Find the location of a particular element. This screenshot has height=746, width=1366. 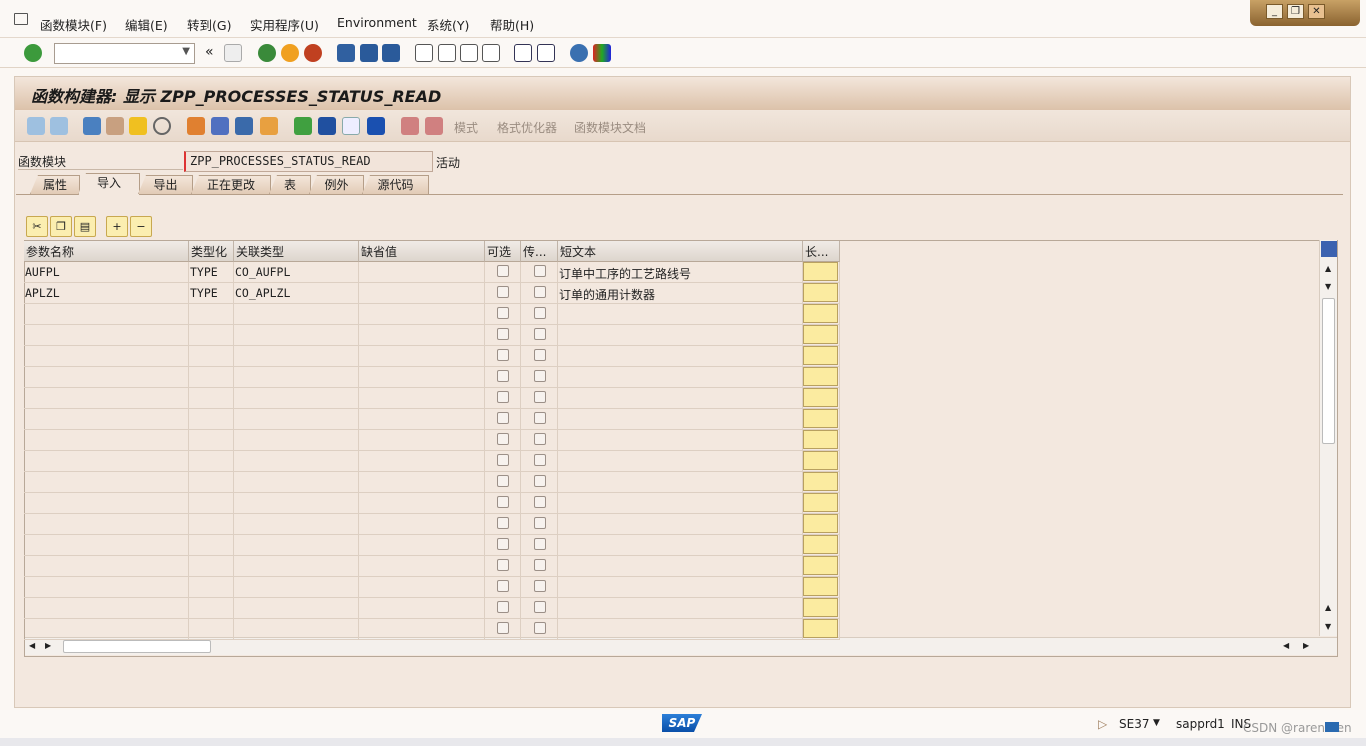

menu-help: 帮助(H) is located at coordinates (512, 24).